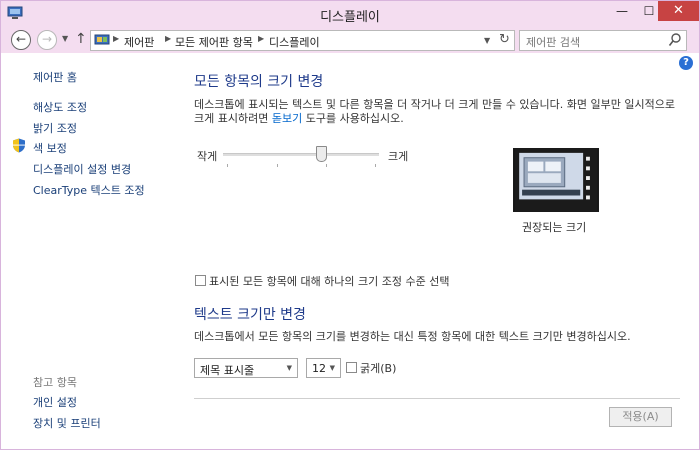 This screenshot has height=450, width=700. Describe the element at coordinates (259, 82) in the screenshot. I see `section-heading-change-size: 모든 항목의 크기 변경` at that location.